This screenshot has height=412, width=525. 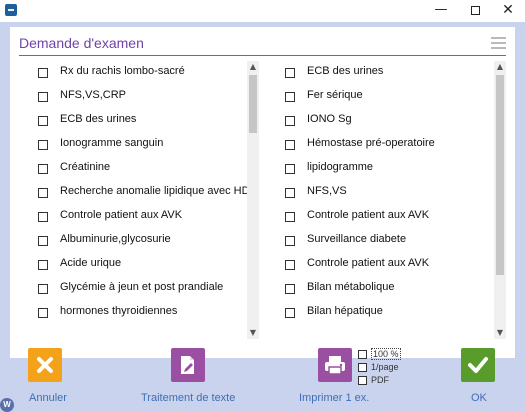 I want to click on exam-item: Glycémie à jeun et post prandiale, so click(x=142, y=289).